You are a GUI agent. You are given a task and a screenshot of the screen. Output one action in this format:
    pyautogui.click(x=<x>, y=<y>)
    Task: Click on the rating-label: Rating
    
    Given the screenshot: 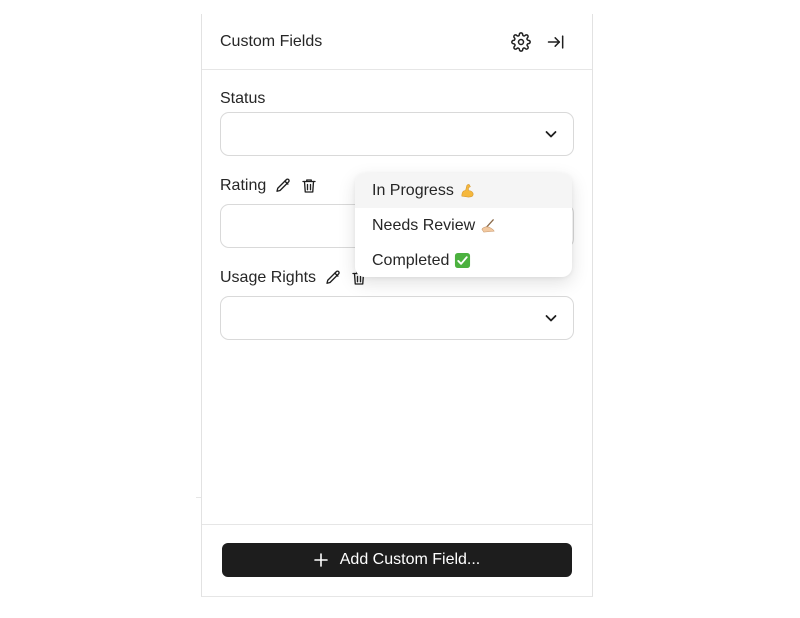 What is the action you would take?
    pyautogui.click(x=269, y=186)
    